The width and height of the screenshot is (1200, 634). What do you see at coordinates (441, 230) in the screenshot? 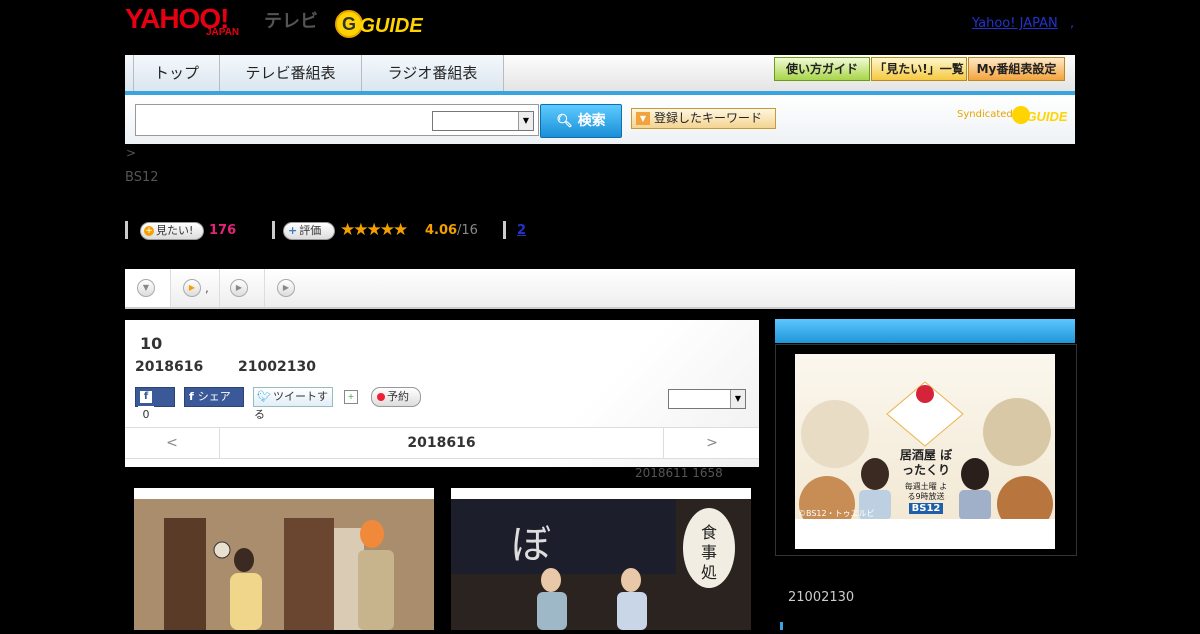
I see `rating-value: 4.06` at bounding box center [441, 230].